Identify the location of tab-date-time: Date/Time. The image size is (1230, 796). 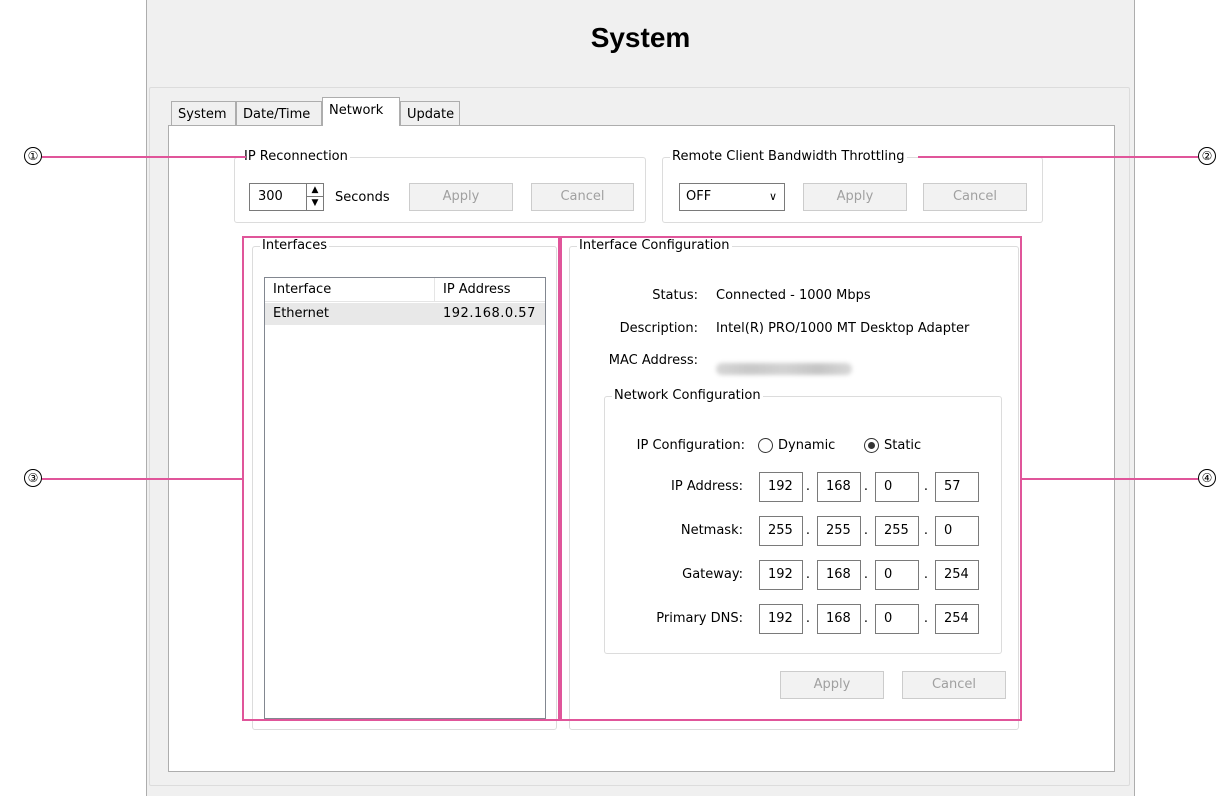
(279, 114).